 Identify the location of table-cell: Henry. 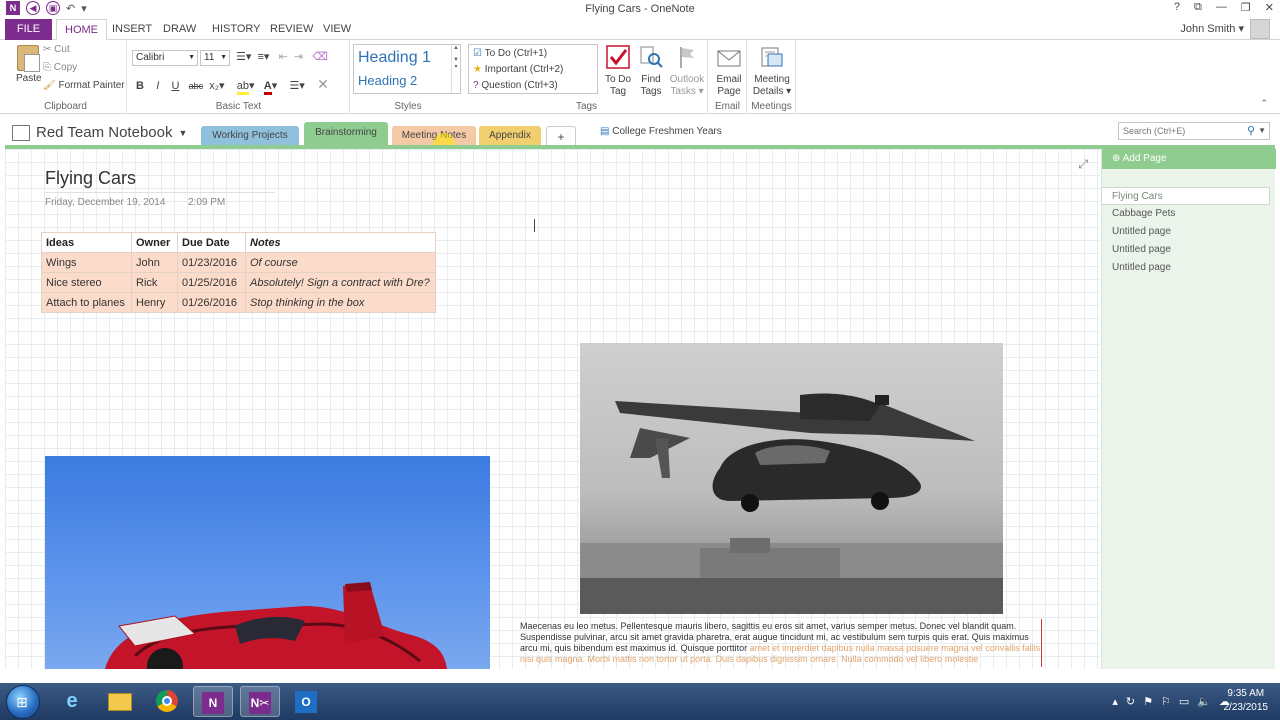
(154, 302).